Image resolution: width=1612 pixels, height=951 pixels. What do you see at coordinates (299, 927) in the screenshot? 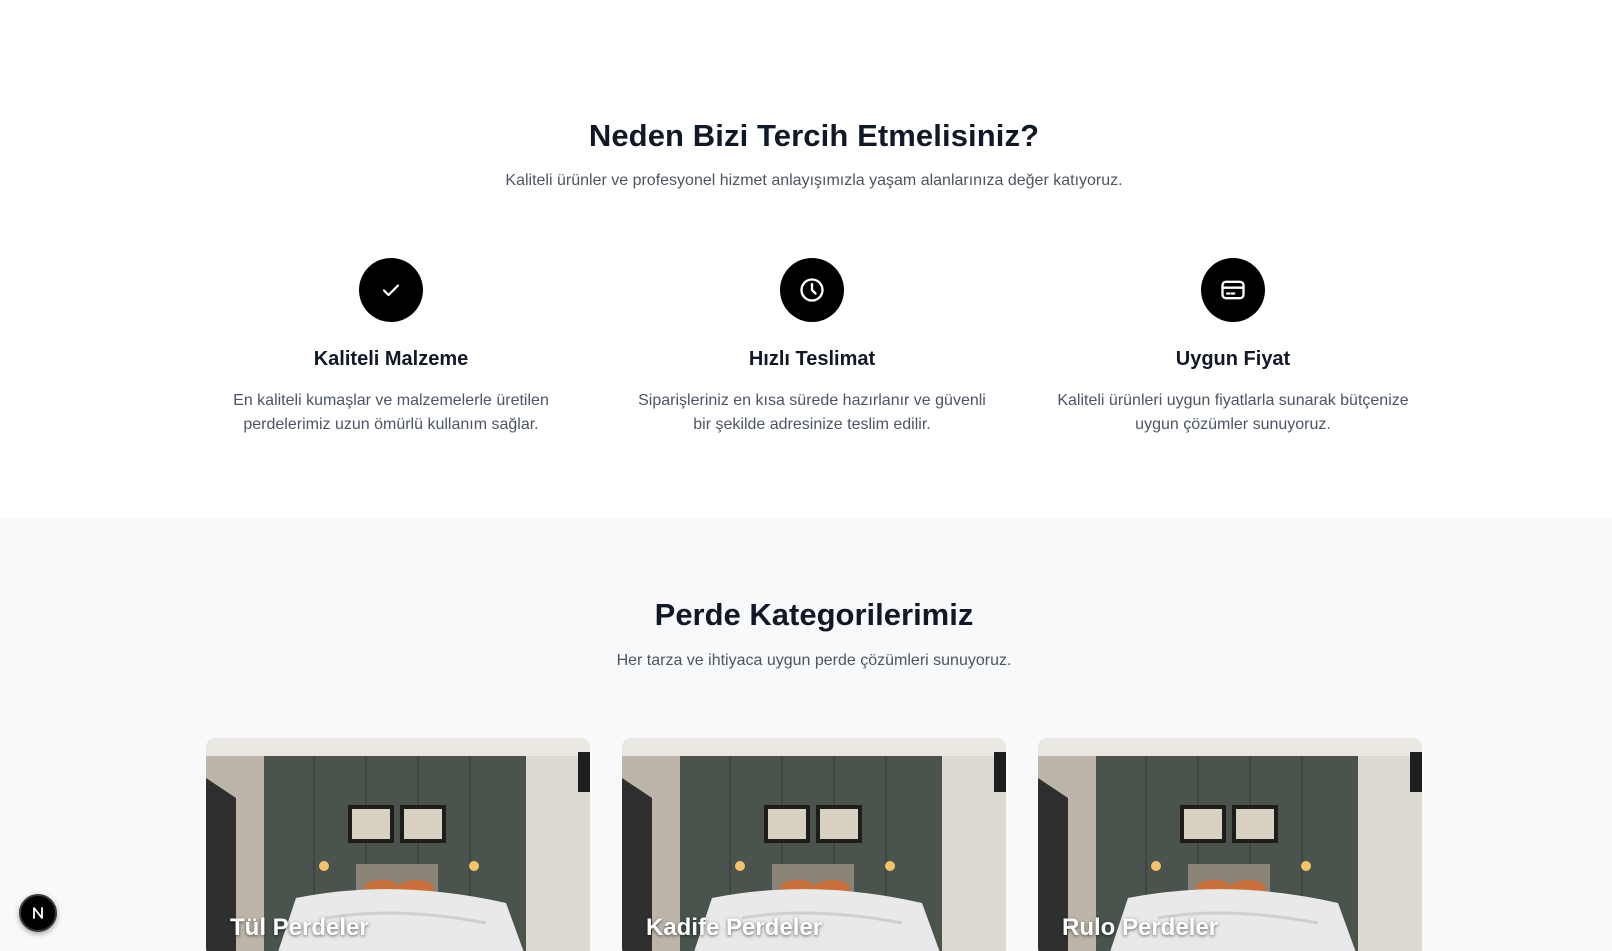
I see `category-label: Tül Perdeler` at bounding box center [299, 927].